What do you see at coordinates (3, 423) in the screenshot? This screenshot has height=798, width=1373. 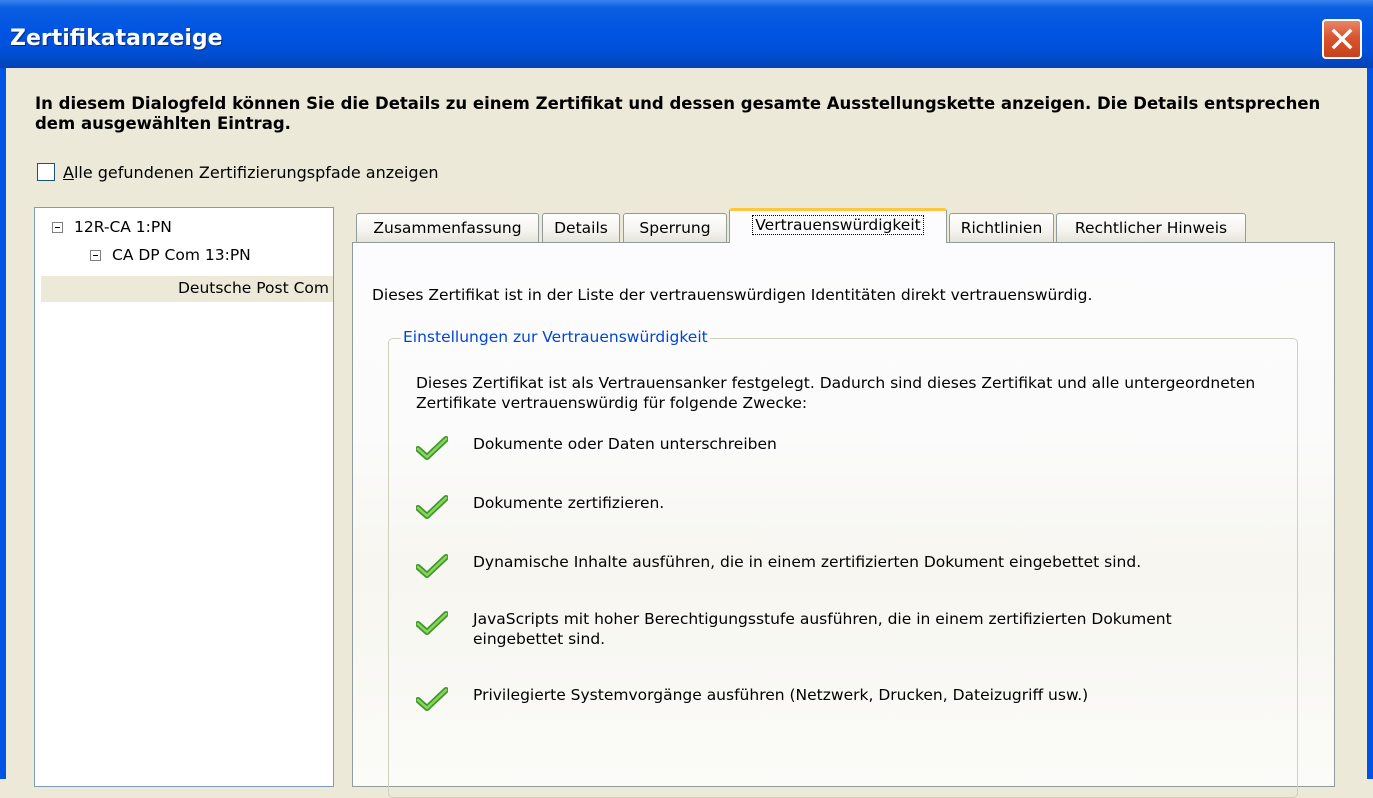 I see `window-frame-left` at bounding box center [3, 423].